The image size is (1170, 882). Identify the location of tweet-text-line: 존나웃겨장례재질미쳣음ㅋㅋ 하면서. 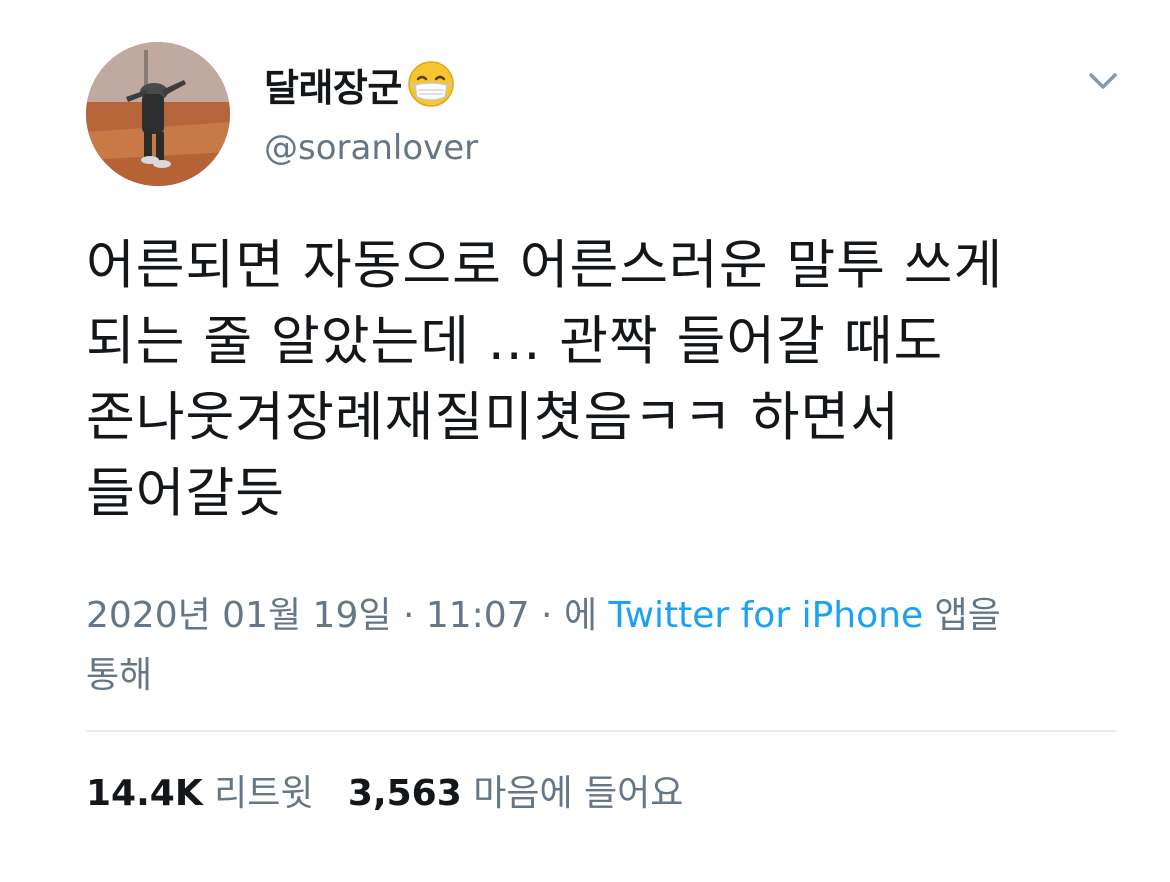
(493, 417).